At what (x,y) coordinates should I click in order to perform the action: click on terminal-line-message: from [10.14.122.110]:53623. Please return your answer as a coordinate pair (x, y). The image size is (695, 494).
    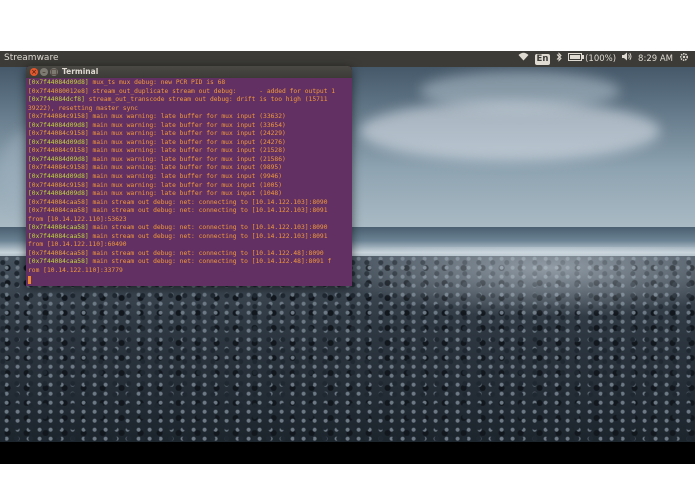
    Looking at the image, I should click on (77, 219).